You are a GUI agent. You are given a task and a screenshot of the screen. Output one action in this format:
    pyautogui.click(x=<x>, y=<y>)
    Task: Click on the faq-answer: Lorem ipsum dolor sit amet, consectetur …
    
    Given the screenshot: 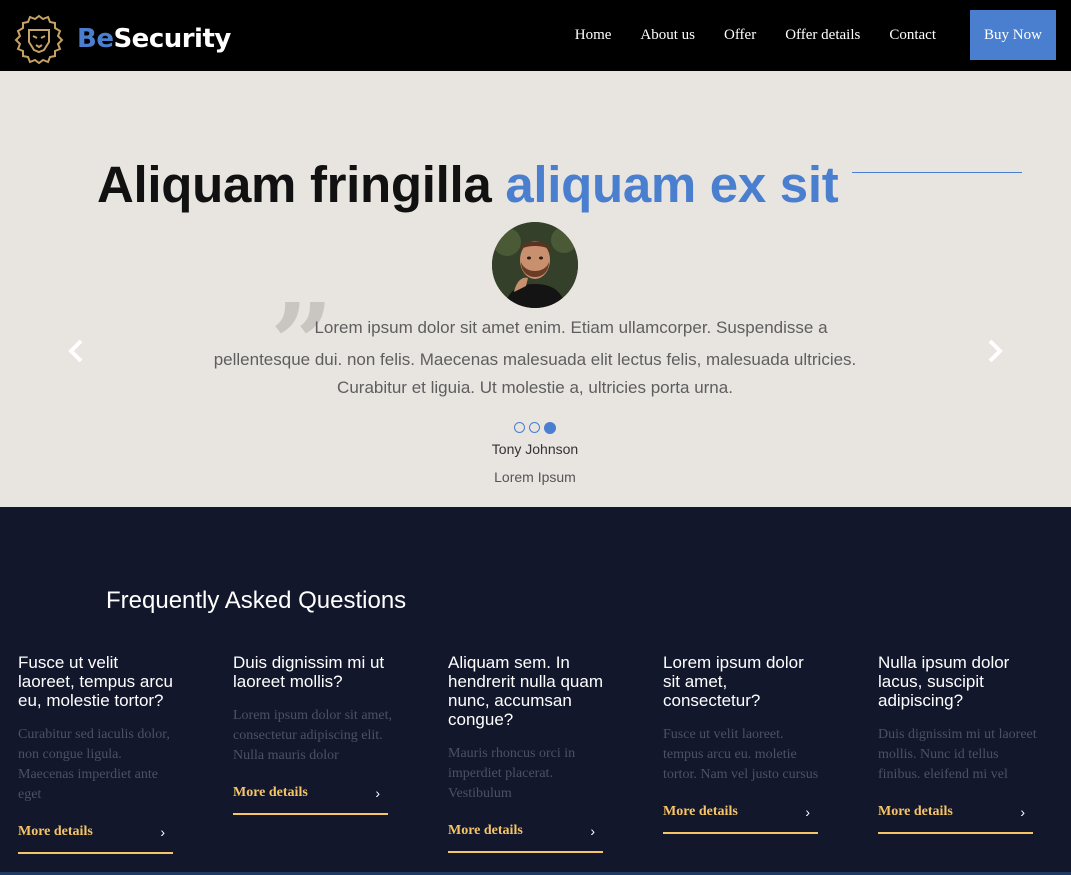 What is the action you would take?
    pyautogui.click(x=313, y=735)
    